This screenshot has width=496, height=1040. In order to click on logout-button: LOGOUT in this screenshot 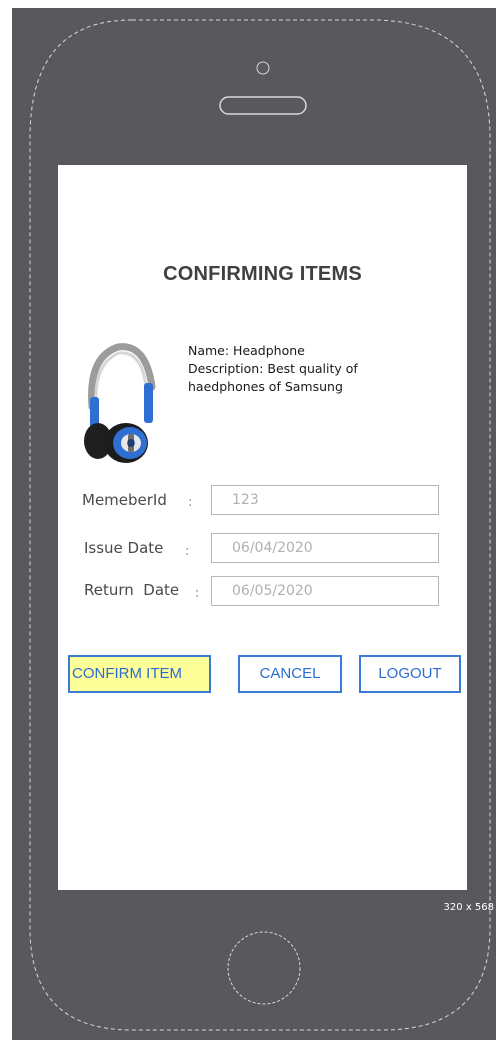, I will do `click(410, 674)`.